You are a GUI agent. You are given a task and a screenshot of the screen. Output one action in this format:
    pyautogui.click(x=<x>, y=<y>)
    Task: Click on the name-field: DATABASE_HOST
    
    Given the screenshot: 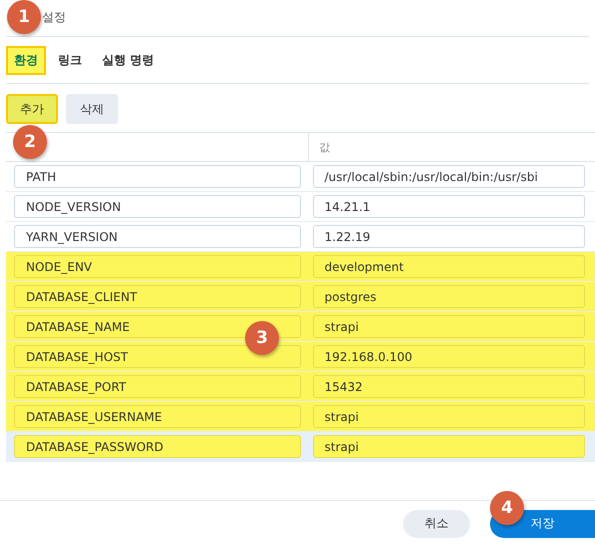 What is the action you would take?
    pyautogui.click(x=157, y=356)
    